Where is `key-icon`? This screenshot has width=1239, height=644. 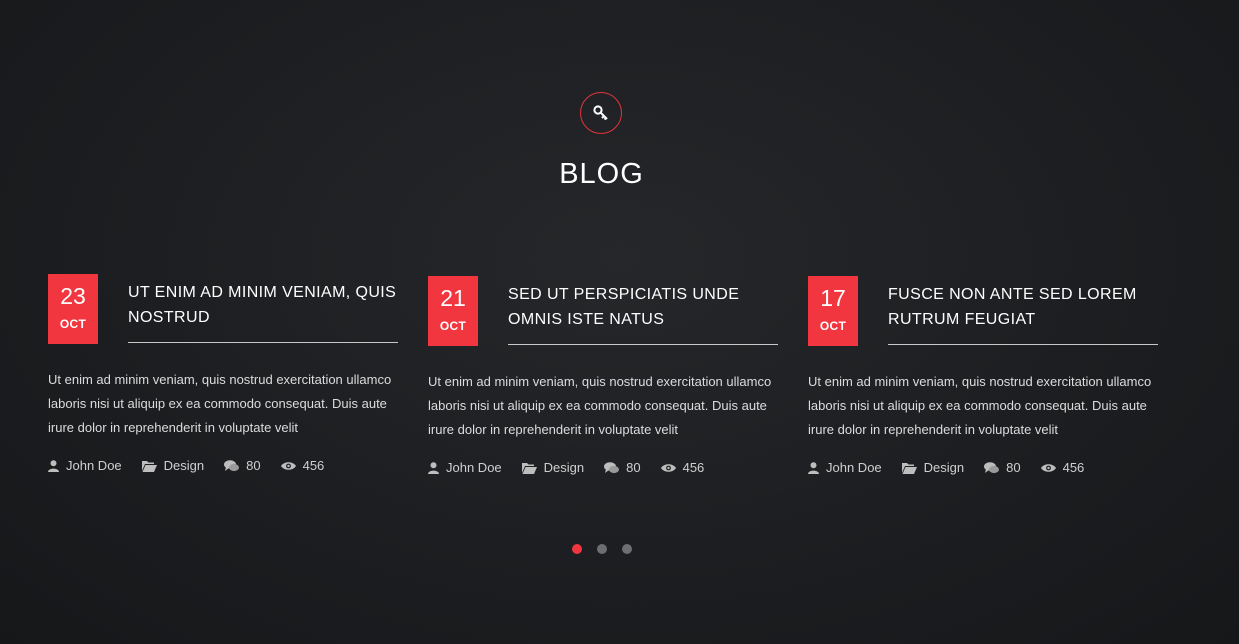 key-icon is located at coordinates (600, 113).